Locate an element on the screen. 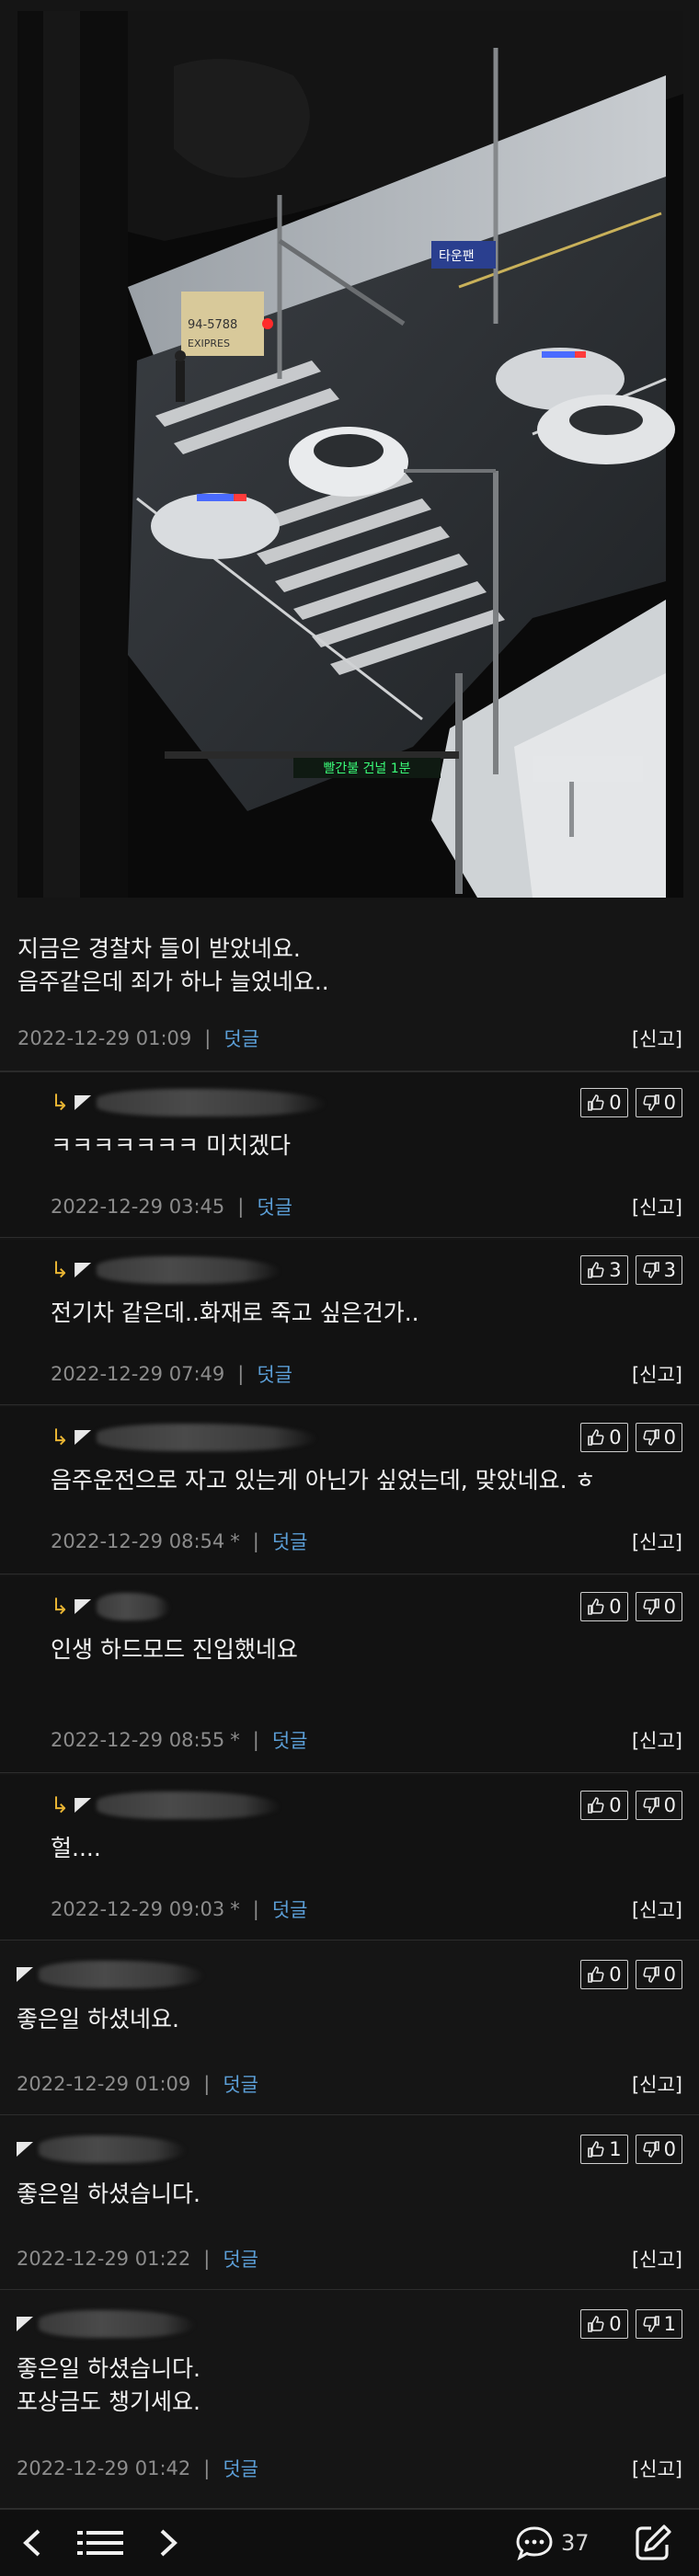 The image size is (699, 2576). comment-meta: 2022-12-29 03:45 | 덧글 is located at coordinates (171, 1207).